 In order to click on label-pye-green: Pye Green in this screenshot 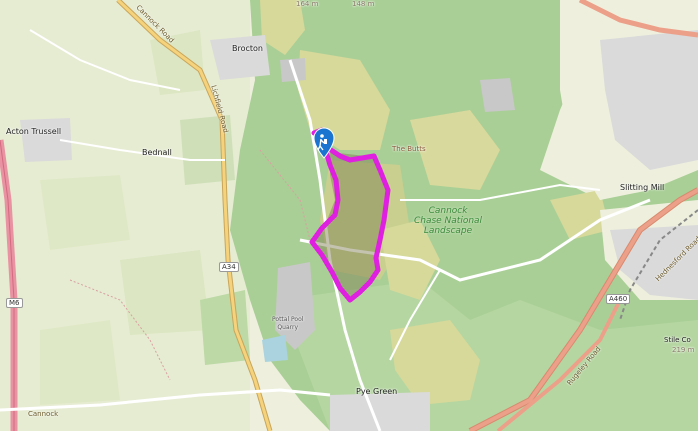, I will do `click(377, 391)`.